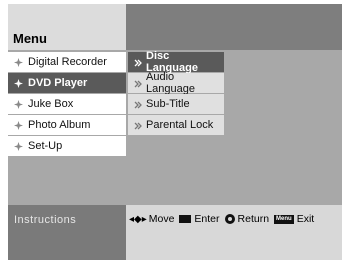  What do you see at coordinates (170, 83) in the screenshot?
I see `submenu-item-label: Audio Language` at bounding box center [170, 83].